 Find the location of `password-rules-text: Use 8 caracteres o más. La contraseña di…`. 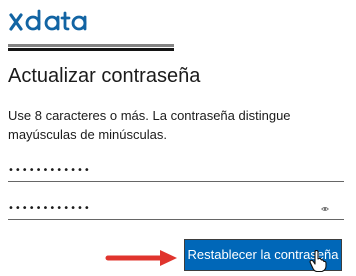

password-rules-text: Use 8 caracteres o más. La contraseña di… is located at coordinates (149, 125).